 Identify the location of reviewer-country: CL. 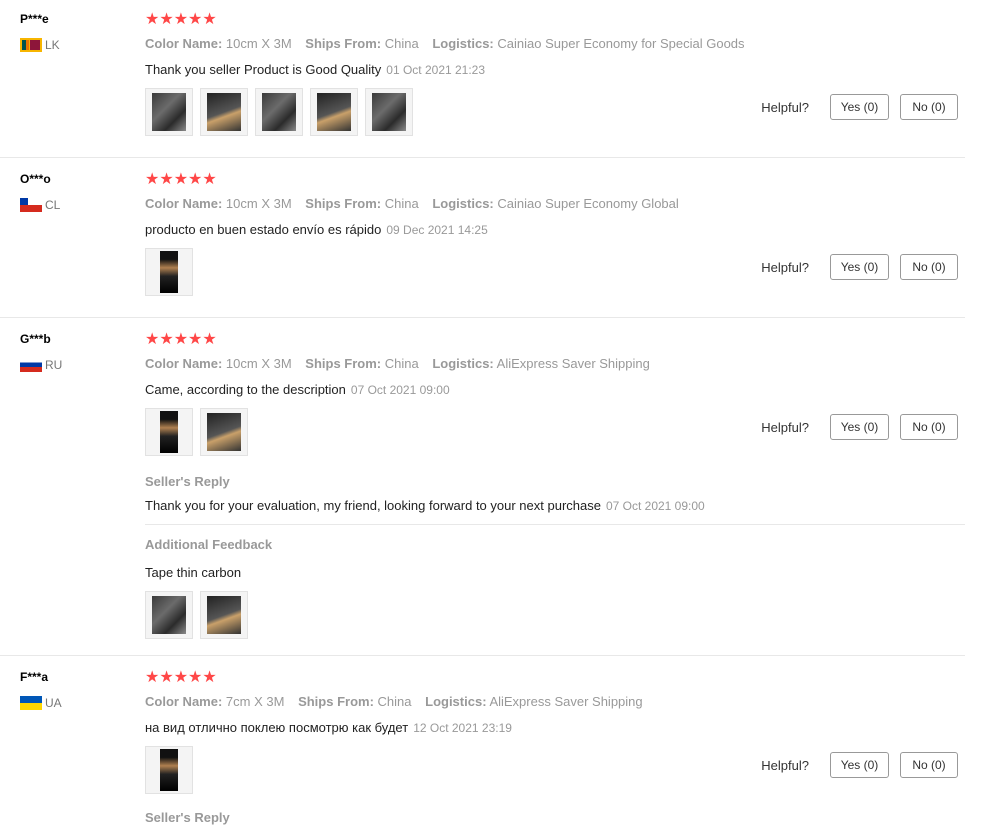
(40, 205).